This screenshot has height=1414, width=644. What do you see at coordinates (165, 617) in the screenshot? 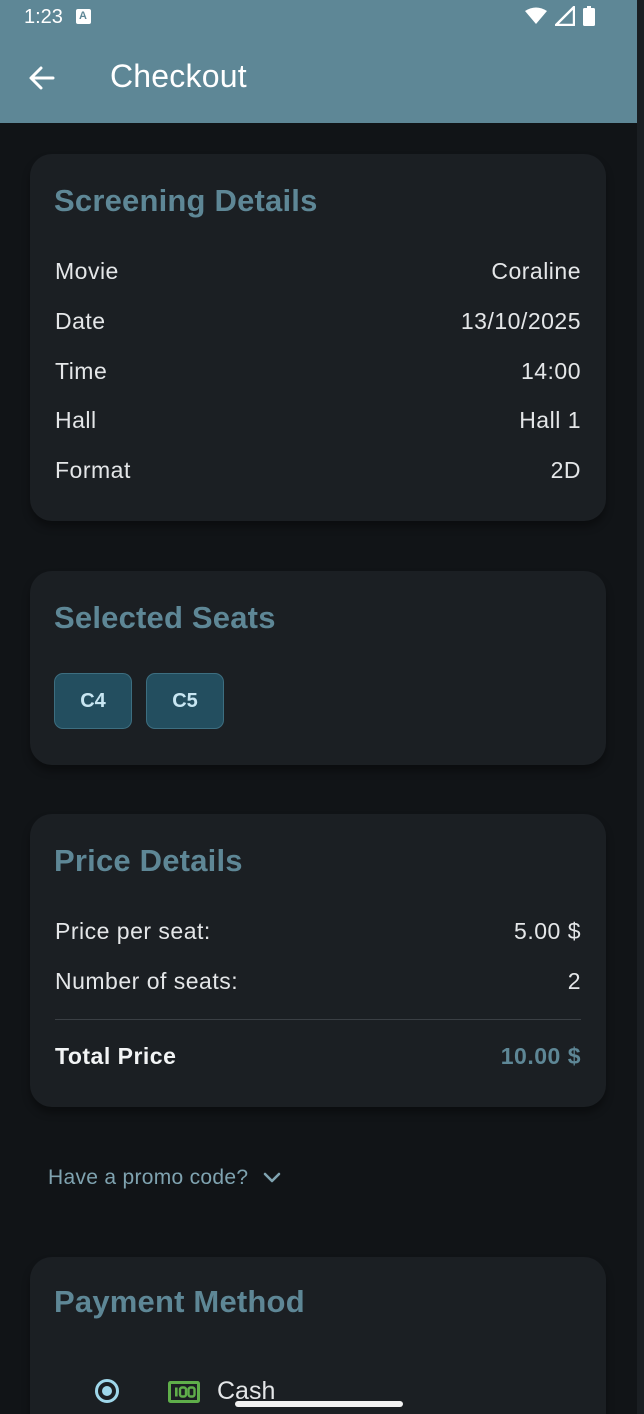
I see `selected-seats-title: Selected Seats` at bounding box center [165, 617].